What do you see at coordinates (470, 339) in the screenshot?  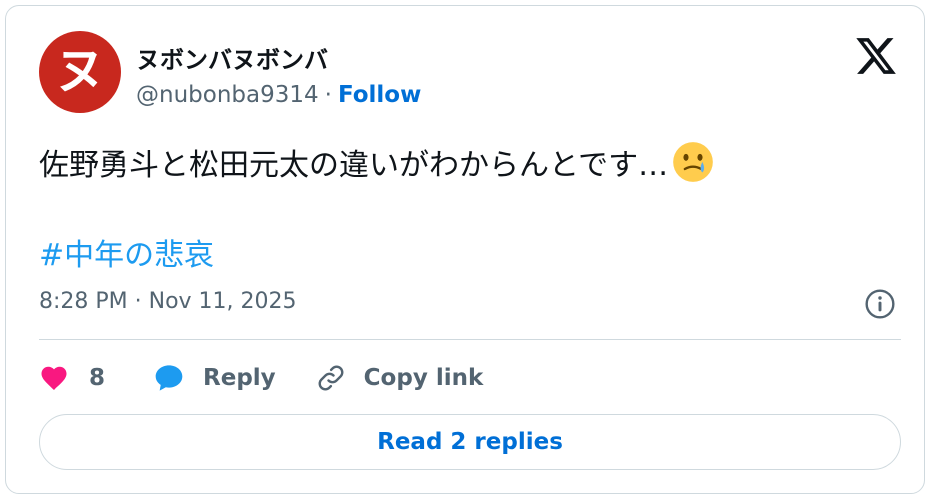 I see `divider` at bounding box center [470, 339].